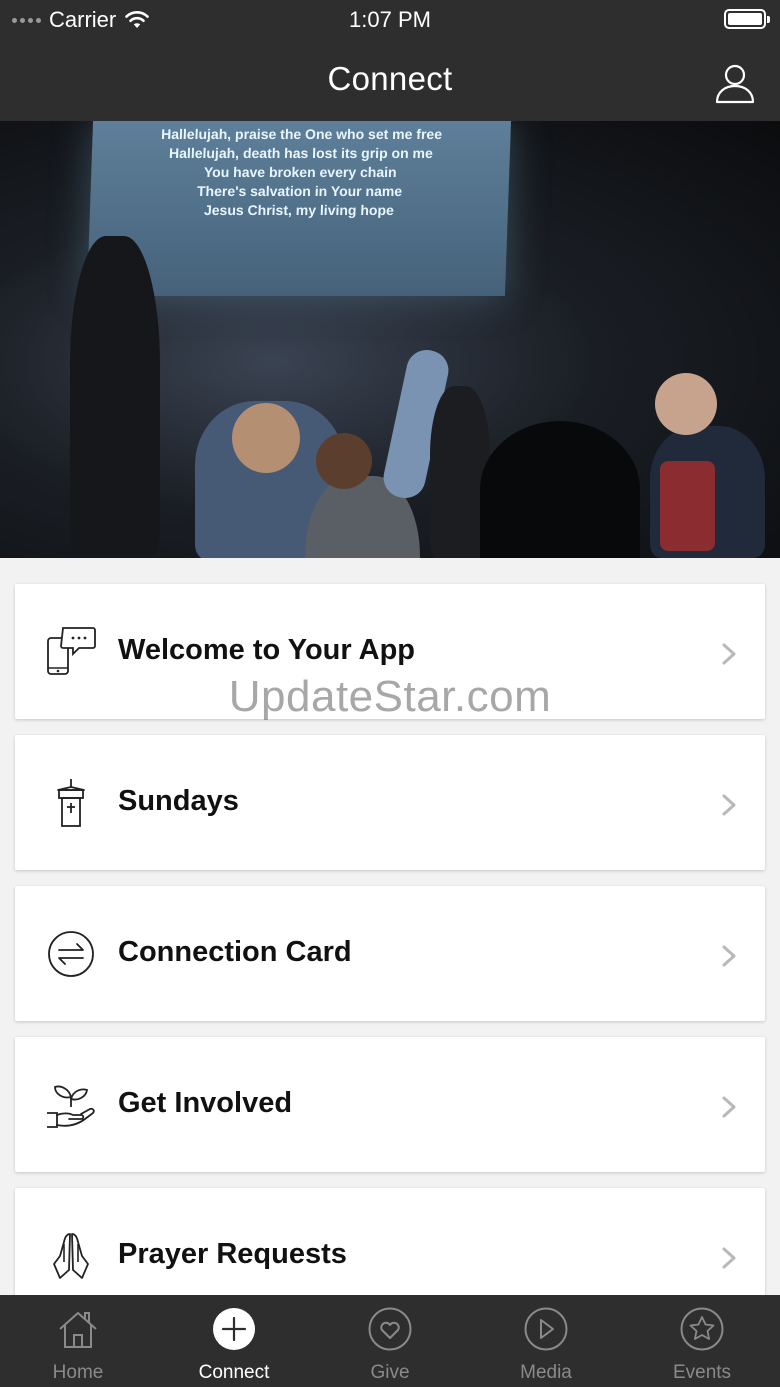 This screenshot has width=780, height=1387. What do you see at coordinates (178, 801) in the screenshot?
I see `menu-card-label: Sundays` at bounding box center [178, 801].